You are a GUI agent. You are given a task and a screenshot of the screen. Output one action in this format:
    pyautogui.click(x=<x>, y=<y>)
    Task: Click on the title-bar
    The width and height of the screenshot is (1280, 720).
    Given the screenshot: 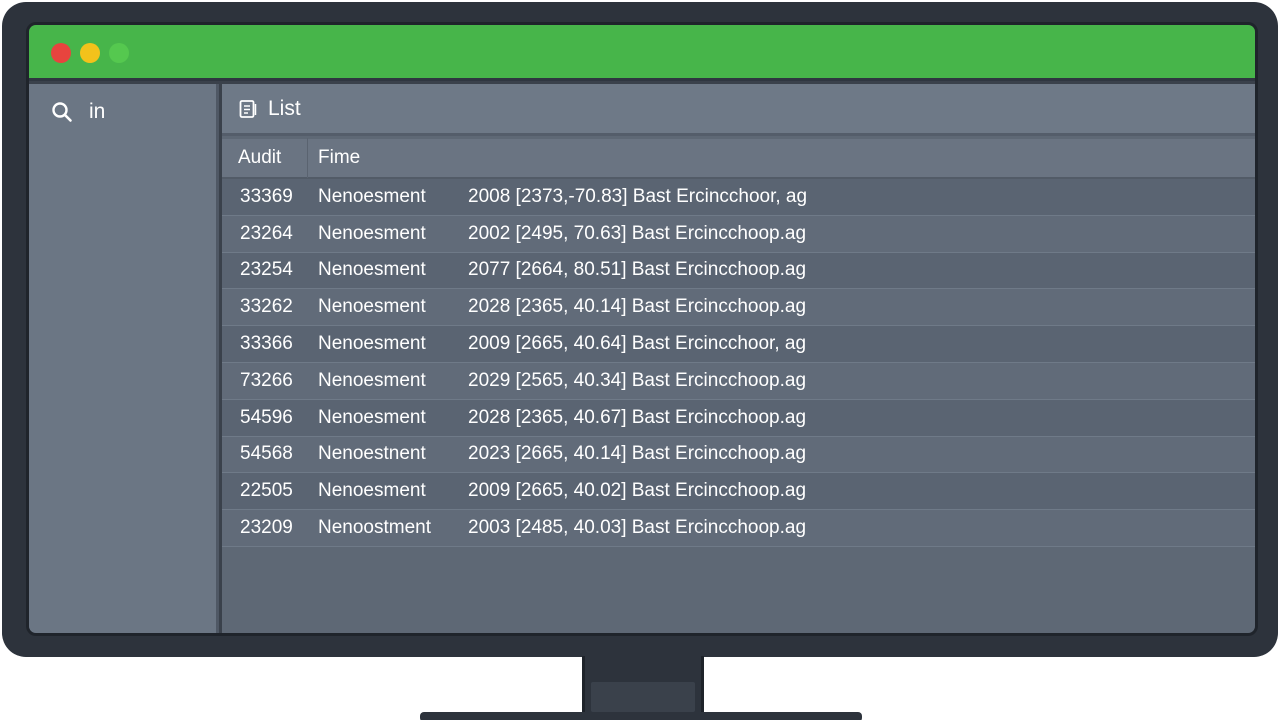 What is the action you would take?
    pyautogui.click(x=642, y=53)
    